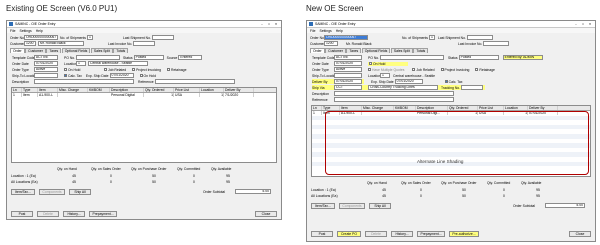 The image size is (600, 245). Describe the element at coordinates (349, 234) in the screenshot. I see `create-po-button: Create PO` at that location.